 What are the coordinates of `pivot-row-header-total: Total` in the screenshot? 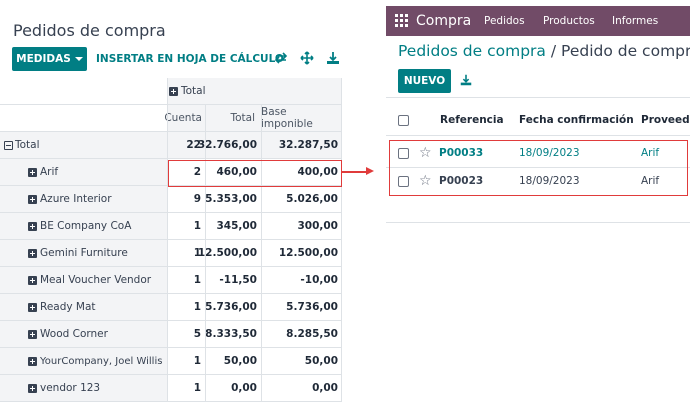 It's located at (83, 145).